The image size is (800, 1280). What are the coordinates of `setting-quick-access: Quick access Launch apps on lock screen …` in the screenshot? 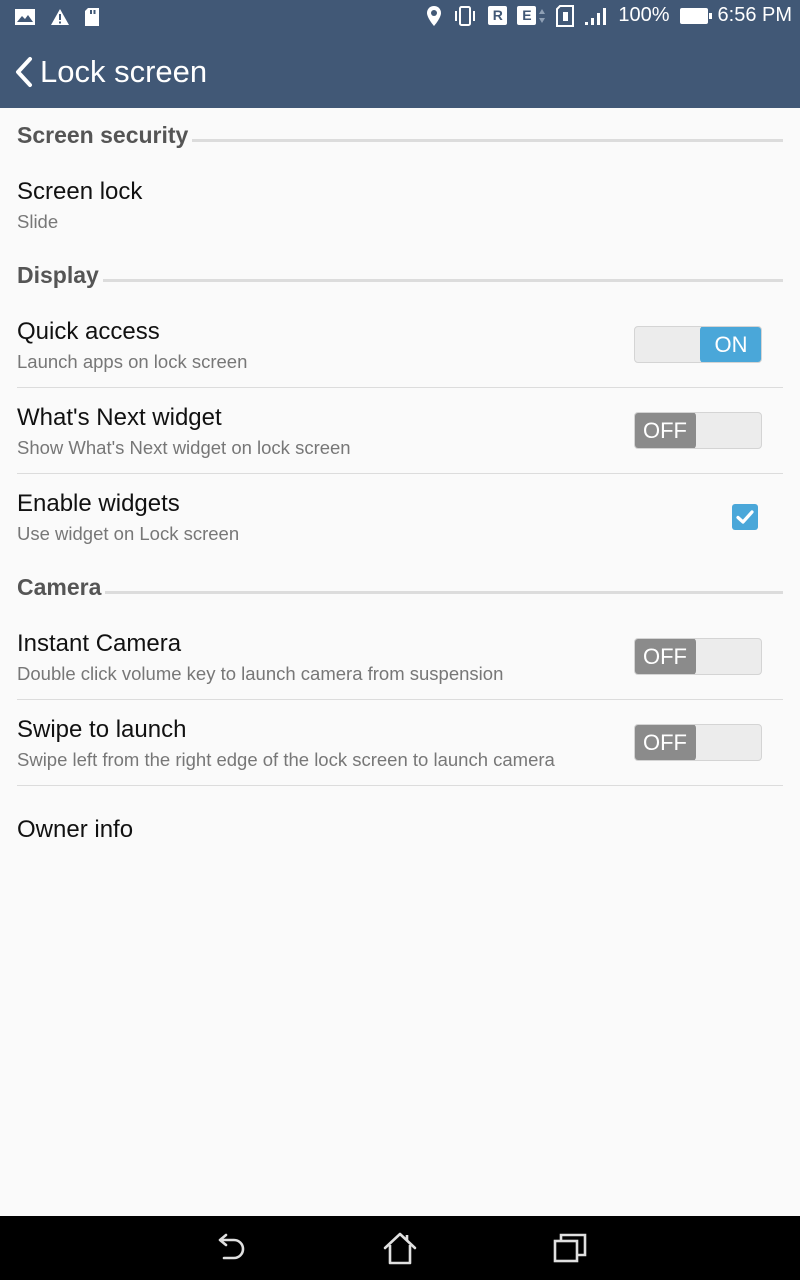 It's located at (400, 345).